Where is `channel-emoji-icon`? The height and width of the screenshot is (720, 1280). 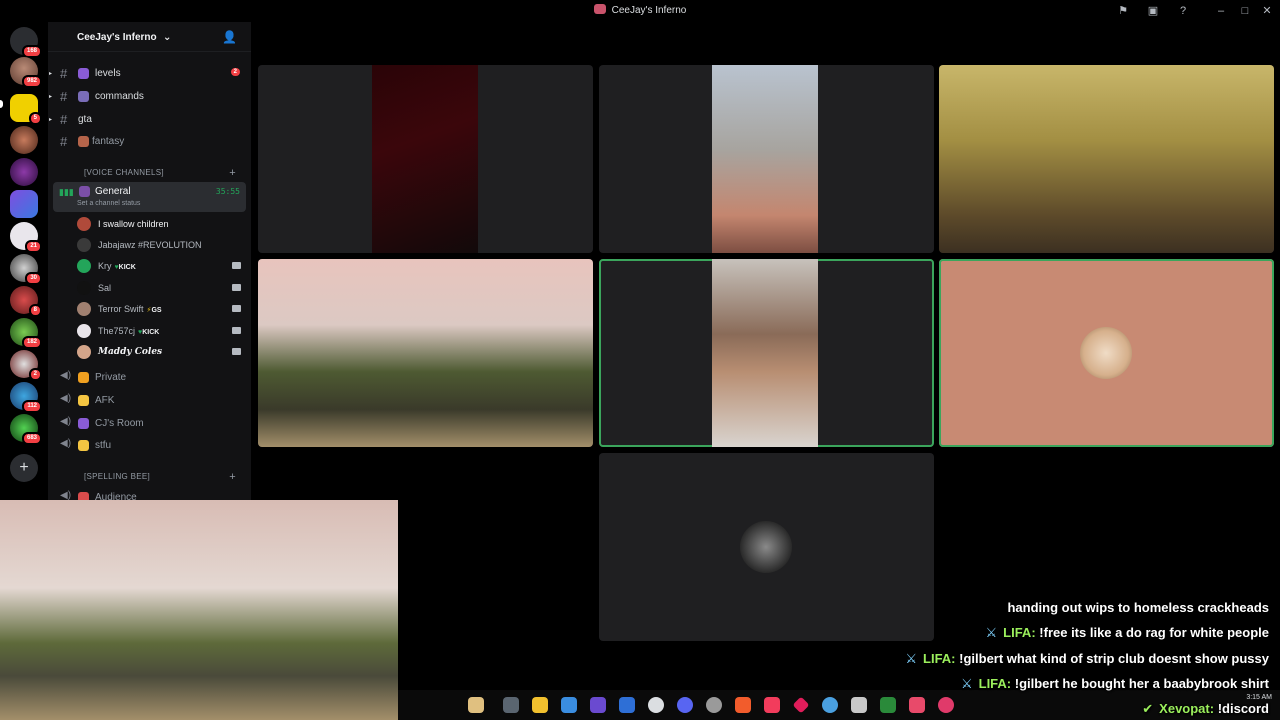
channel-emoji-icon is located at coordinates (83, 496).